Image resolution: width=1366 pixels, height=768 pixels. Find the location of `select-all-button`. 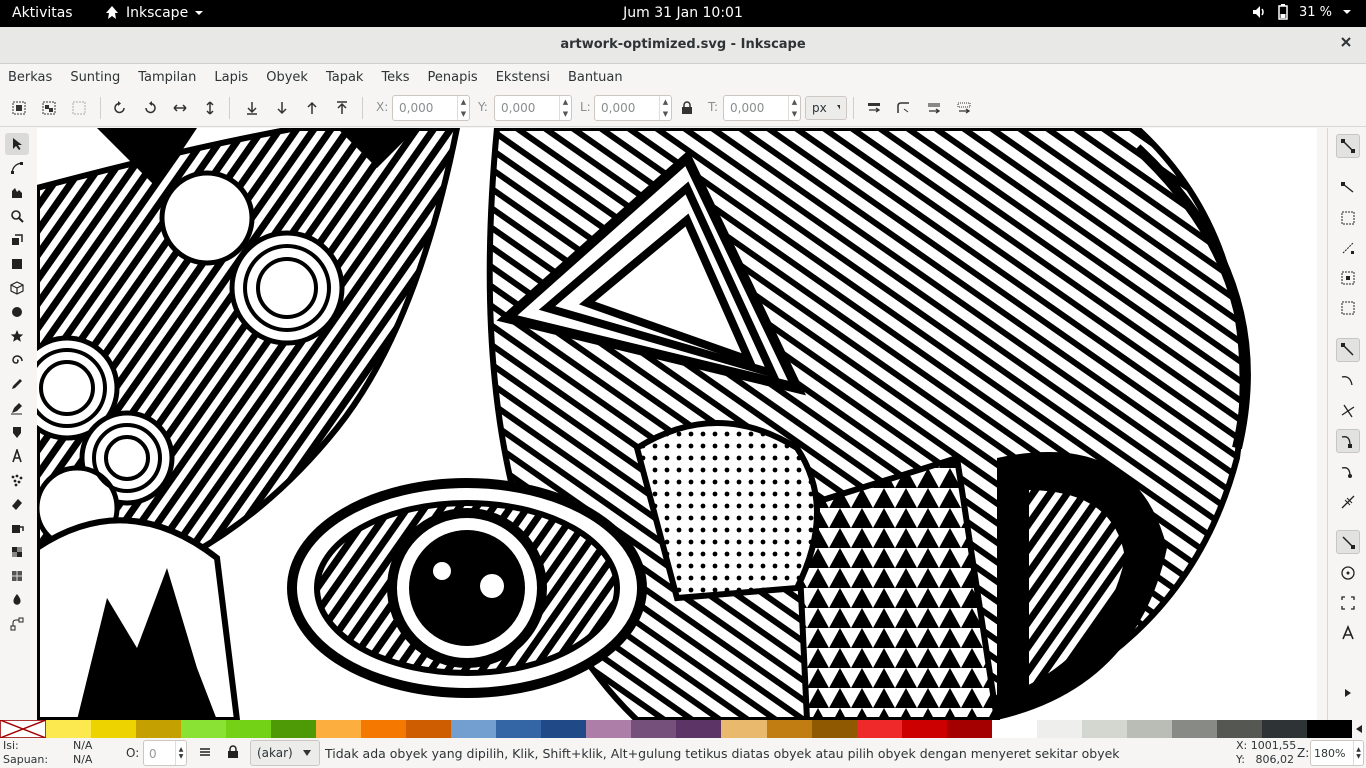

select-all-button is located at coordinates (19, 108).